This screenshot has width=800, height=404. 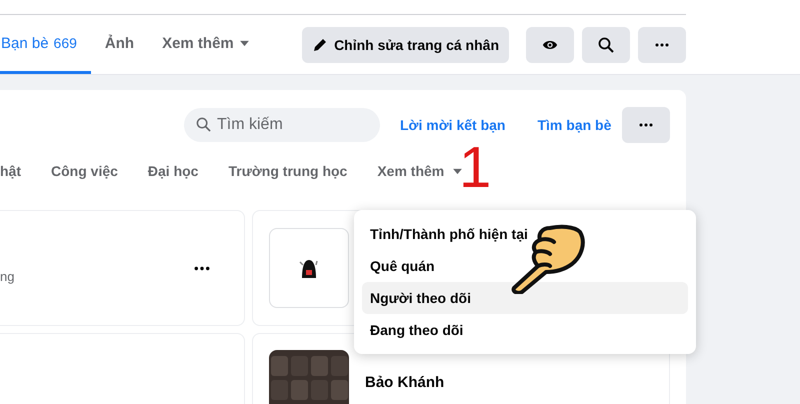 I want to click on search-icon, so click(x=606, y=44).